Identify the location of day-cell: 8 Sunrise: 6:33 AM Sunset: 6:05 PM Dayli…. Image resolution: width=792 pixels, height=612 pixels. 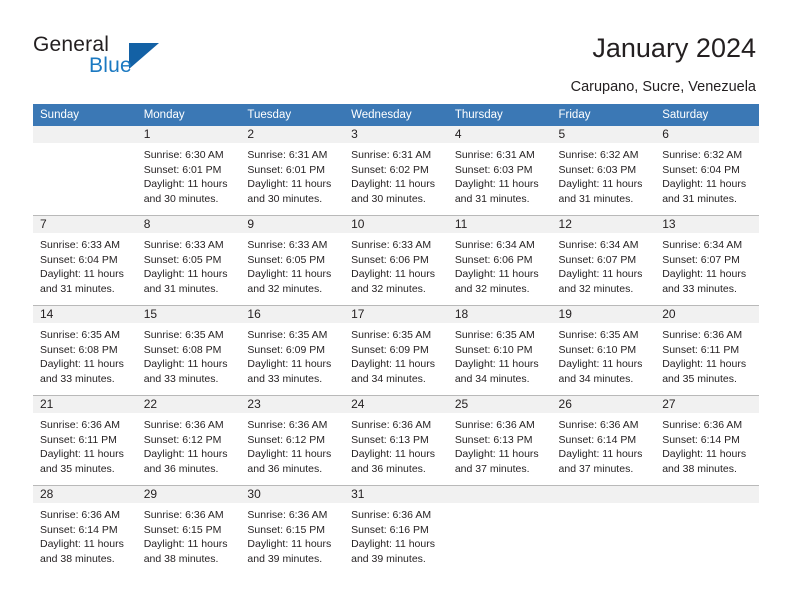
(188, 260).